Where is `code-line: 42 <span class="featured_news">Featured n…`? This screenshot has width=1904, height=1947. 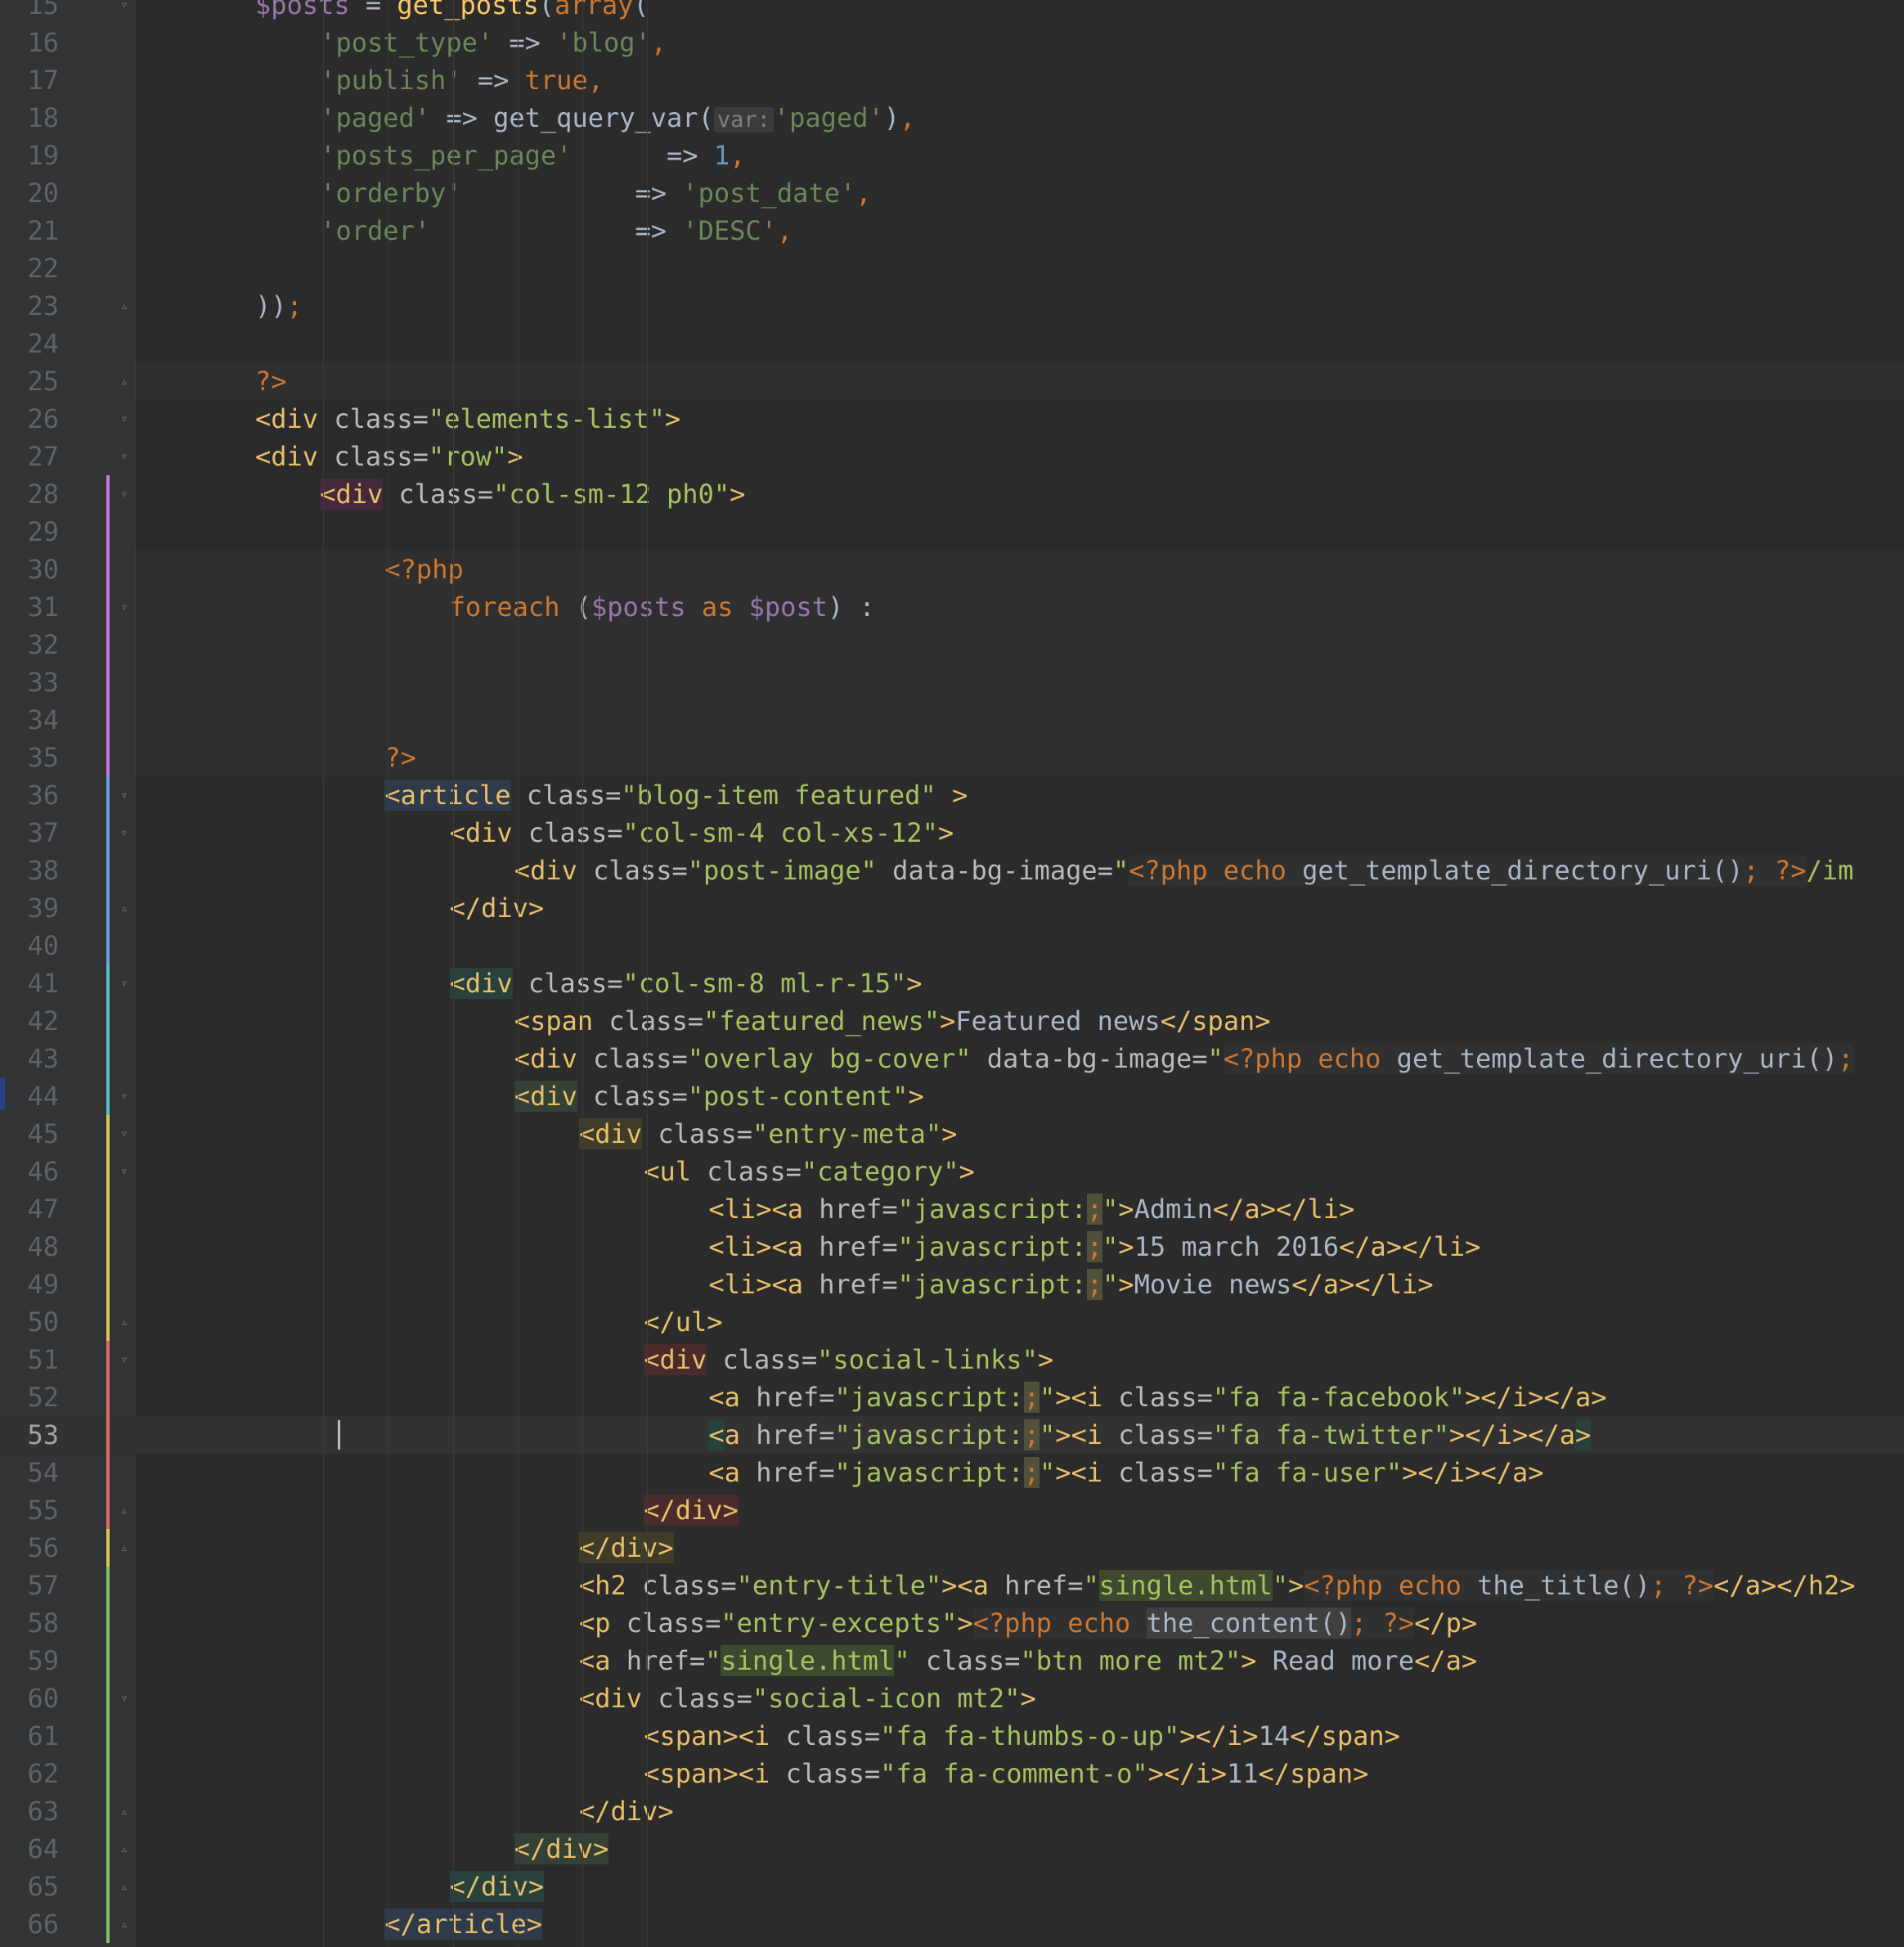
code-line: 42 <span class="featured_news">Featured n… is located at coordinates (952, 1021).